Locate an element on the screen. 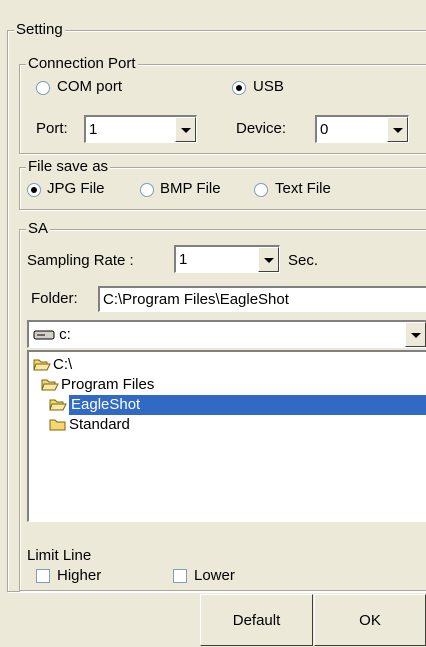  tree-node-eagleshot: EagleShot is located at coordinates (96, 405).